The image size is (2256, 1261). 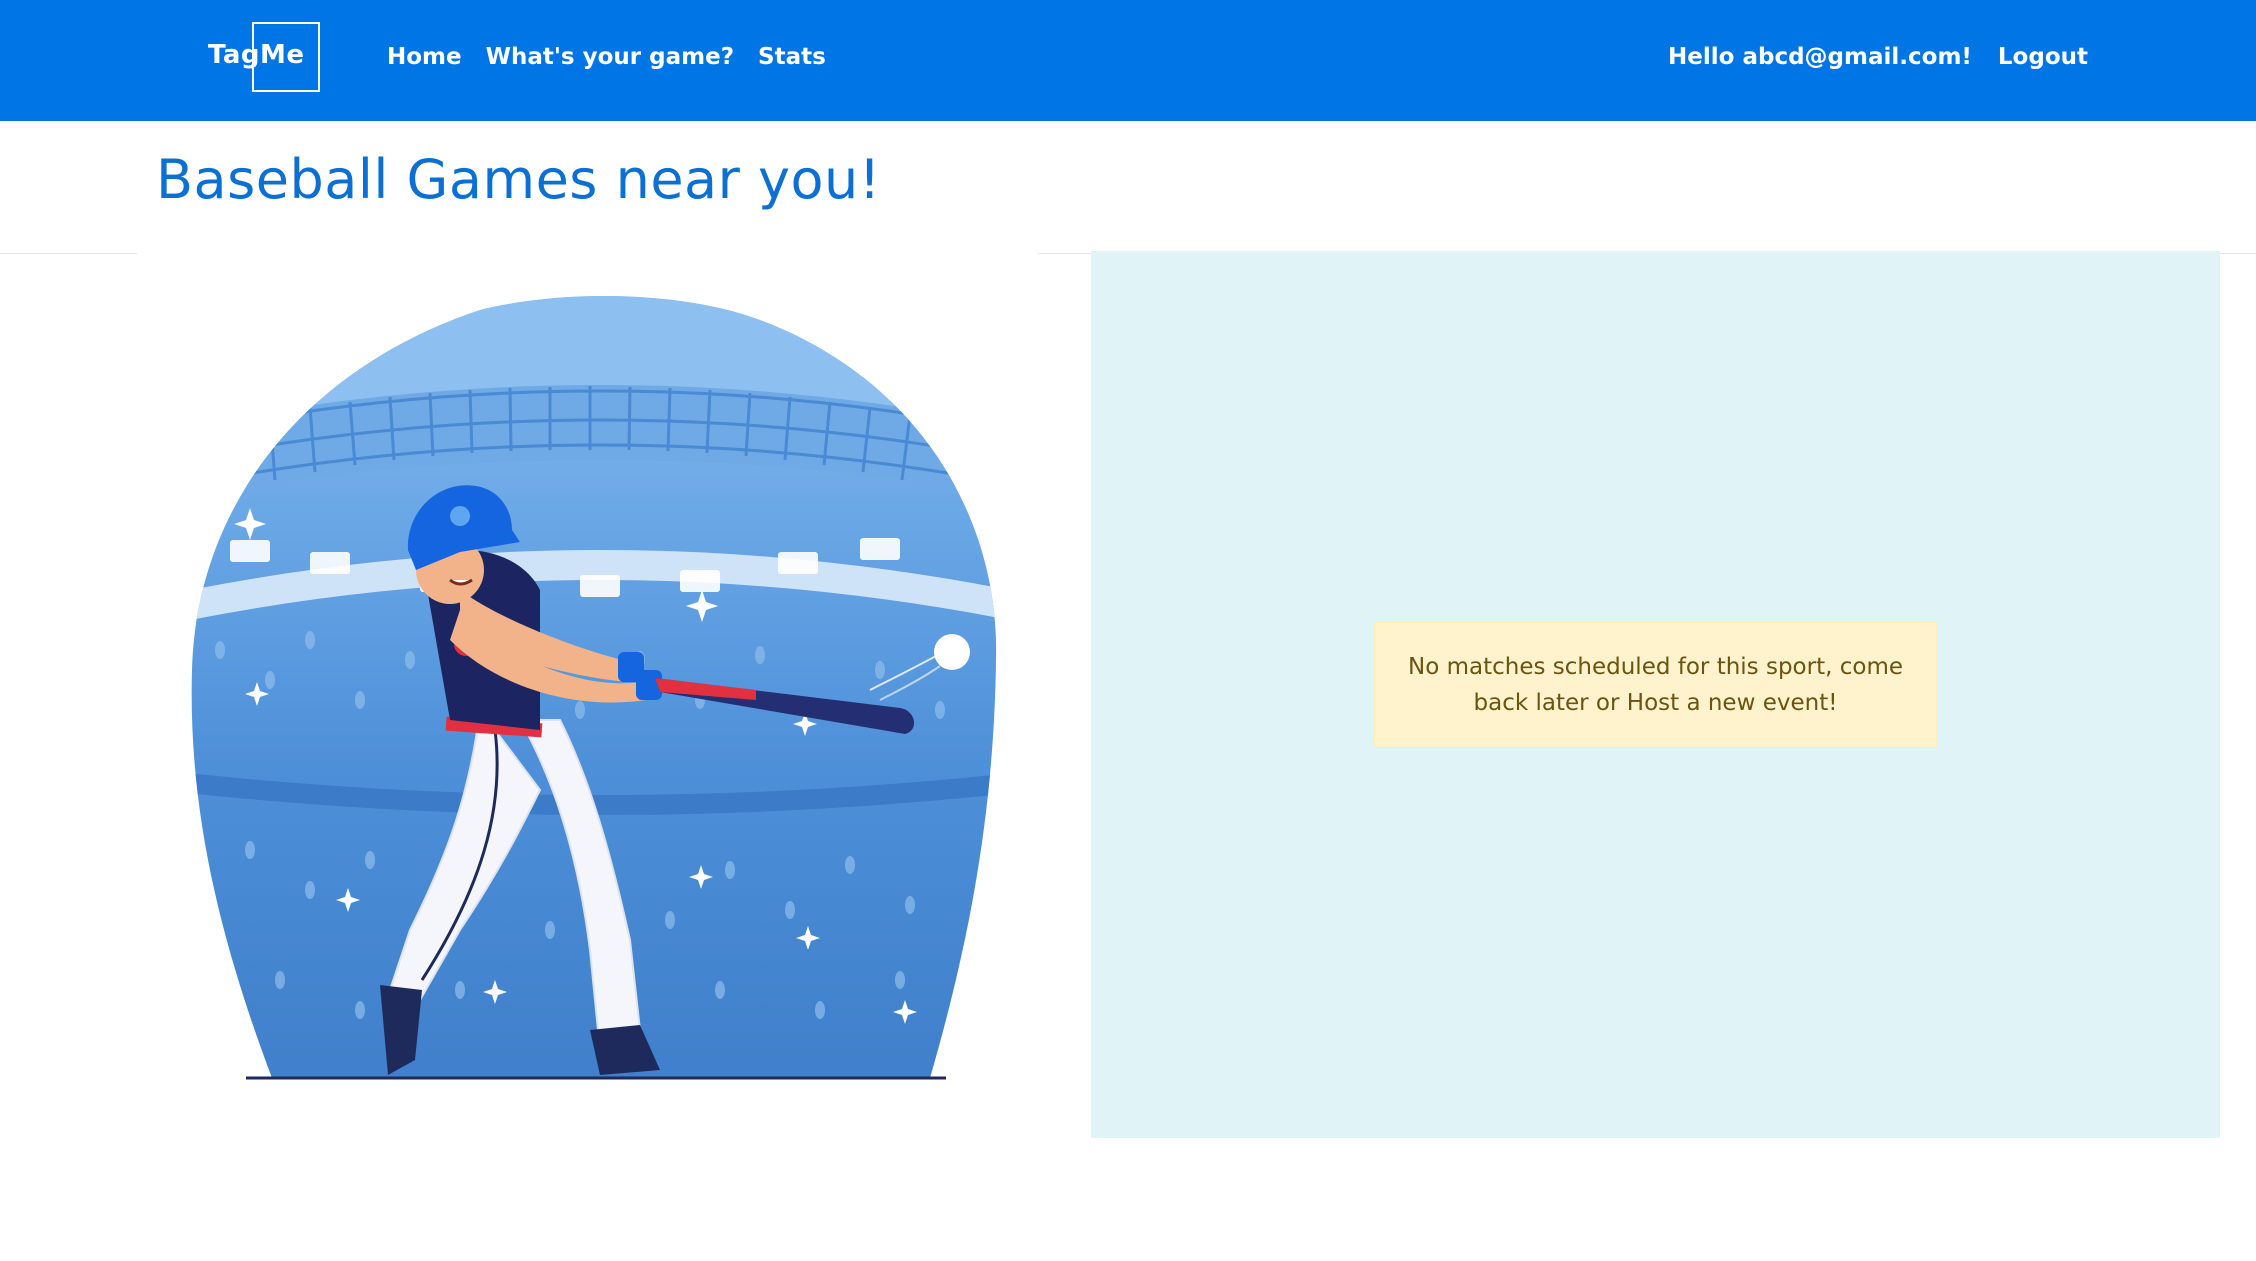 I want to click on user-greeting: Hello abcd@gmail.com!, so click(x=1820, y=57).